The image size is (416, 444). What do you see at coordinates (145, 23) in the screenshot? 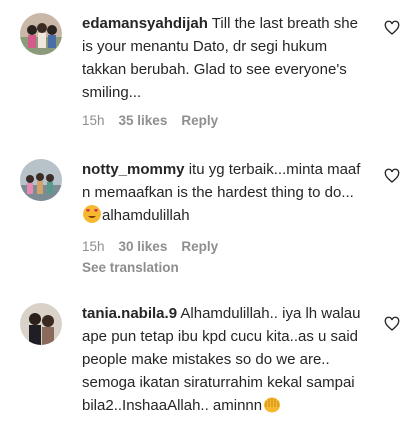
I see `username: edamansyahdijah` at bounding box center [145, 23].